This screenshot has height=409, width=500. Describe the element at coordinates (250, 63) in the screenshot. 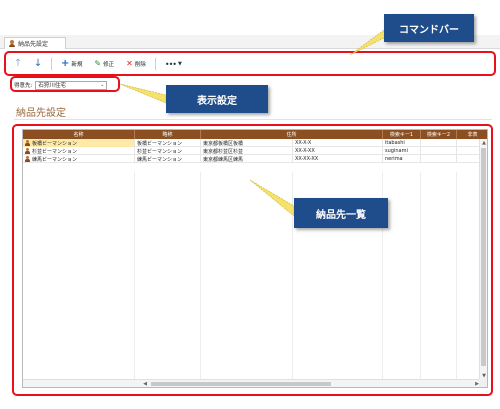

I see `command-bar-highlight` at that location.